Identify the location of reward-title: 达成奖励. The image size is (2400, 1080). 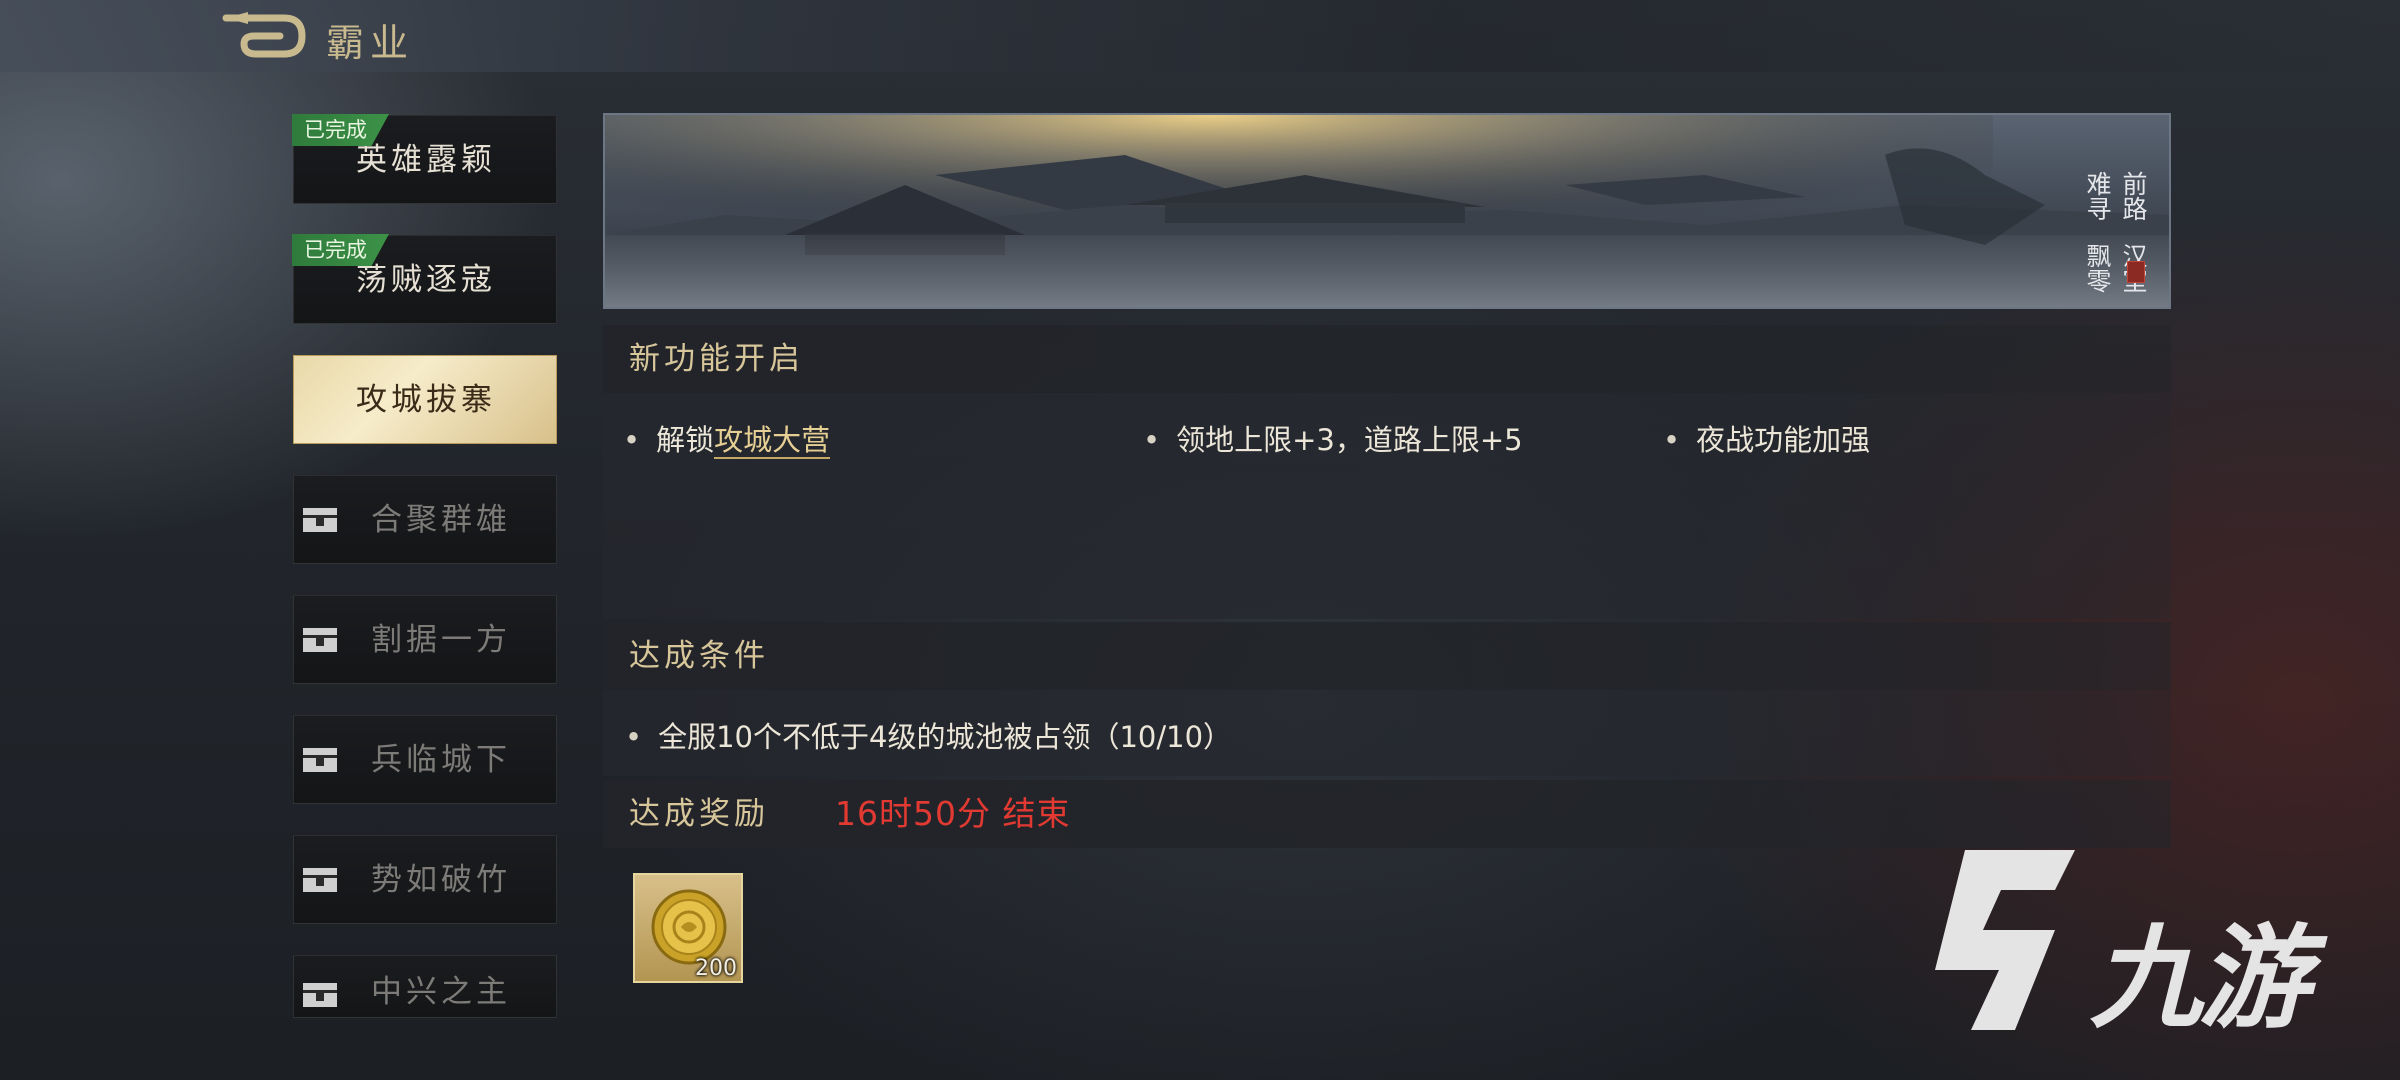
(699, 814).